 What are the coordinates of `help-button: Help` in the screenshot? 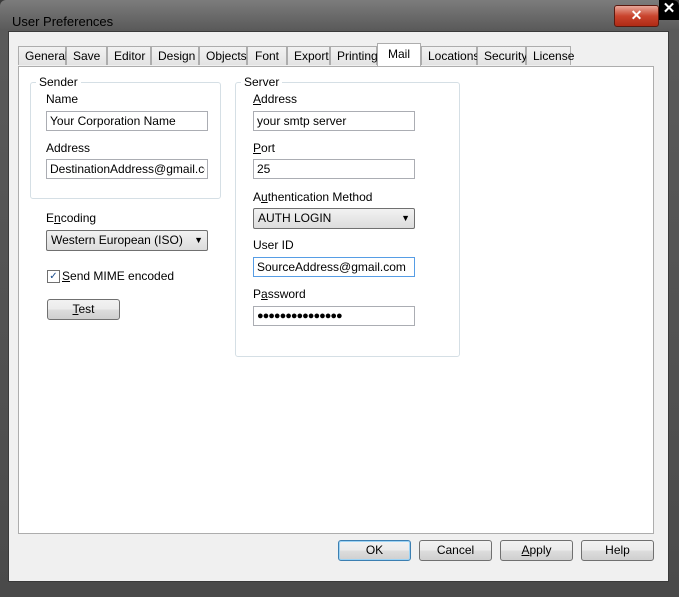 It's located at (617, 550).